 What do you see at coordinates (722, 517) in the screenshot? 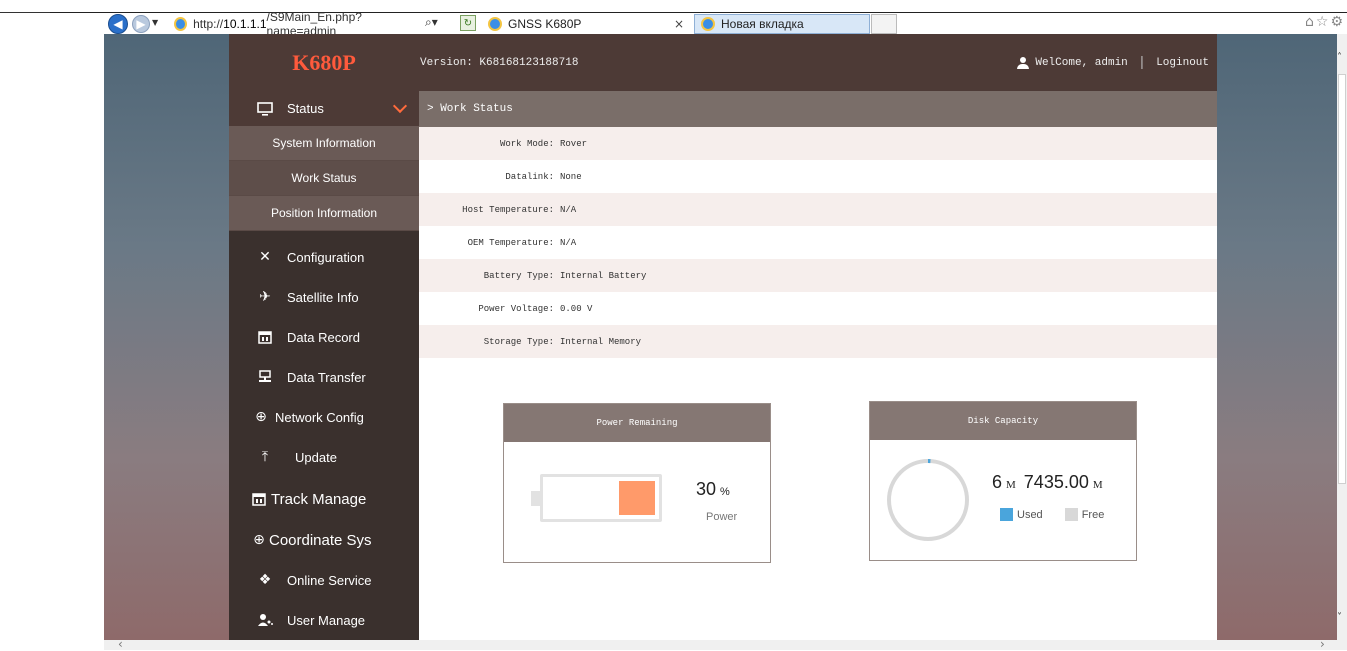
I see `power-label: Power` at bounding box center [722, 517].